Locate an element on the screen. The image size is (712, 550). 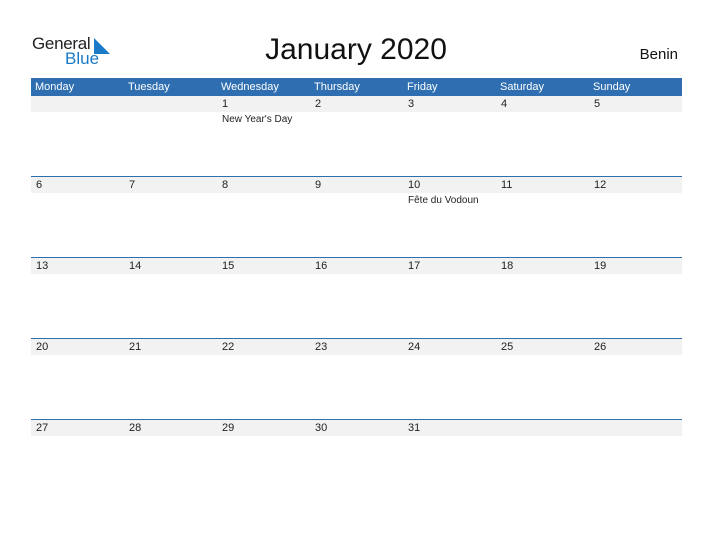
day-number: 10 is located at coordinates (414, 185).